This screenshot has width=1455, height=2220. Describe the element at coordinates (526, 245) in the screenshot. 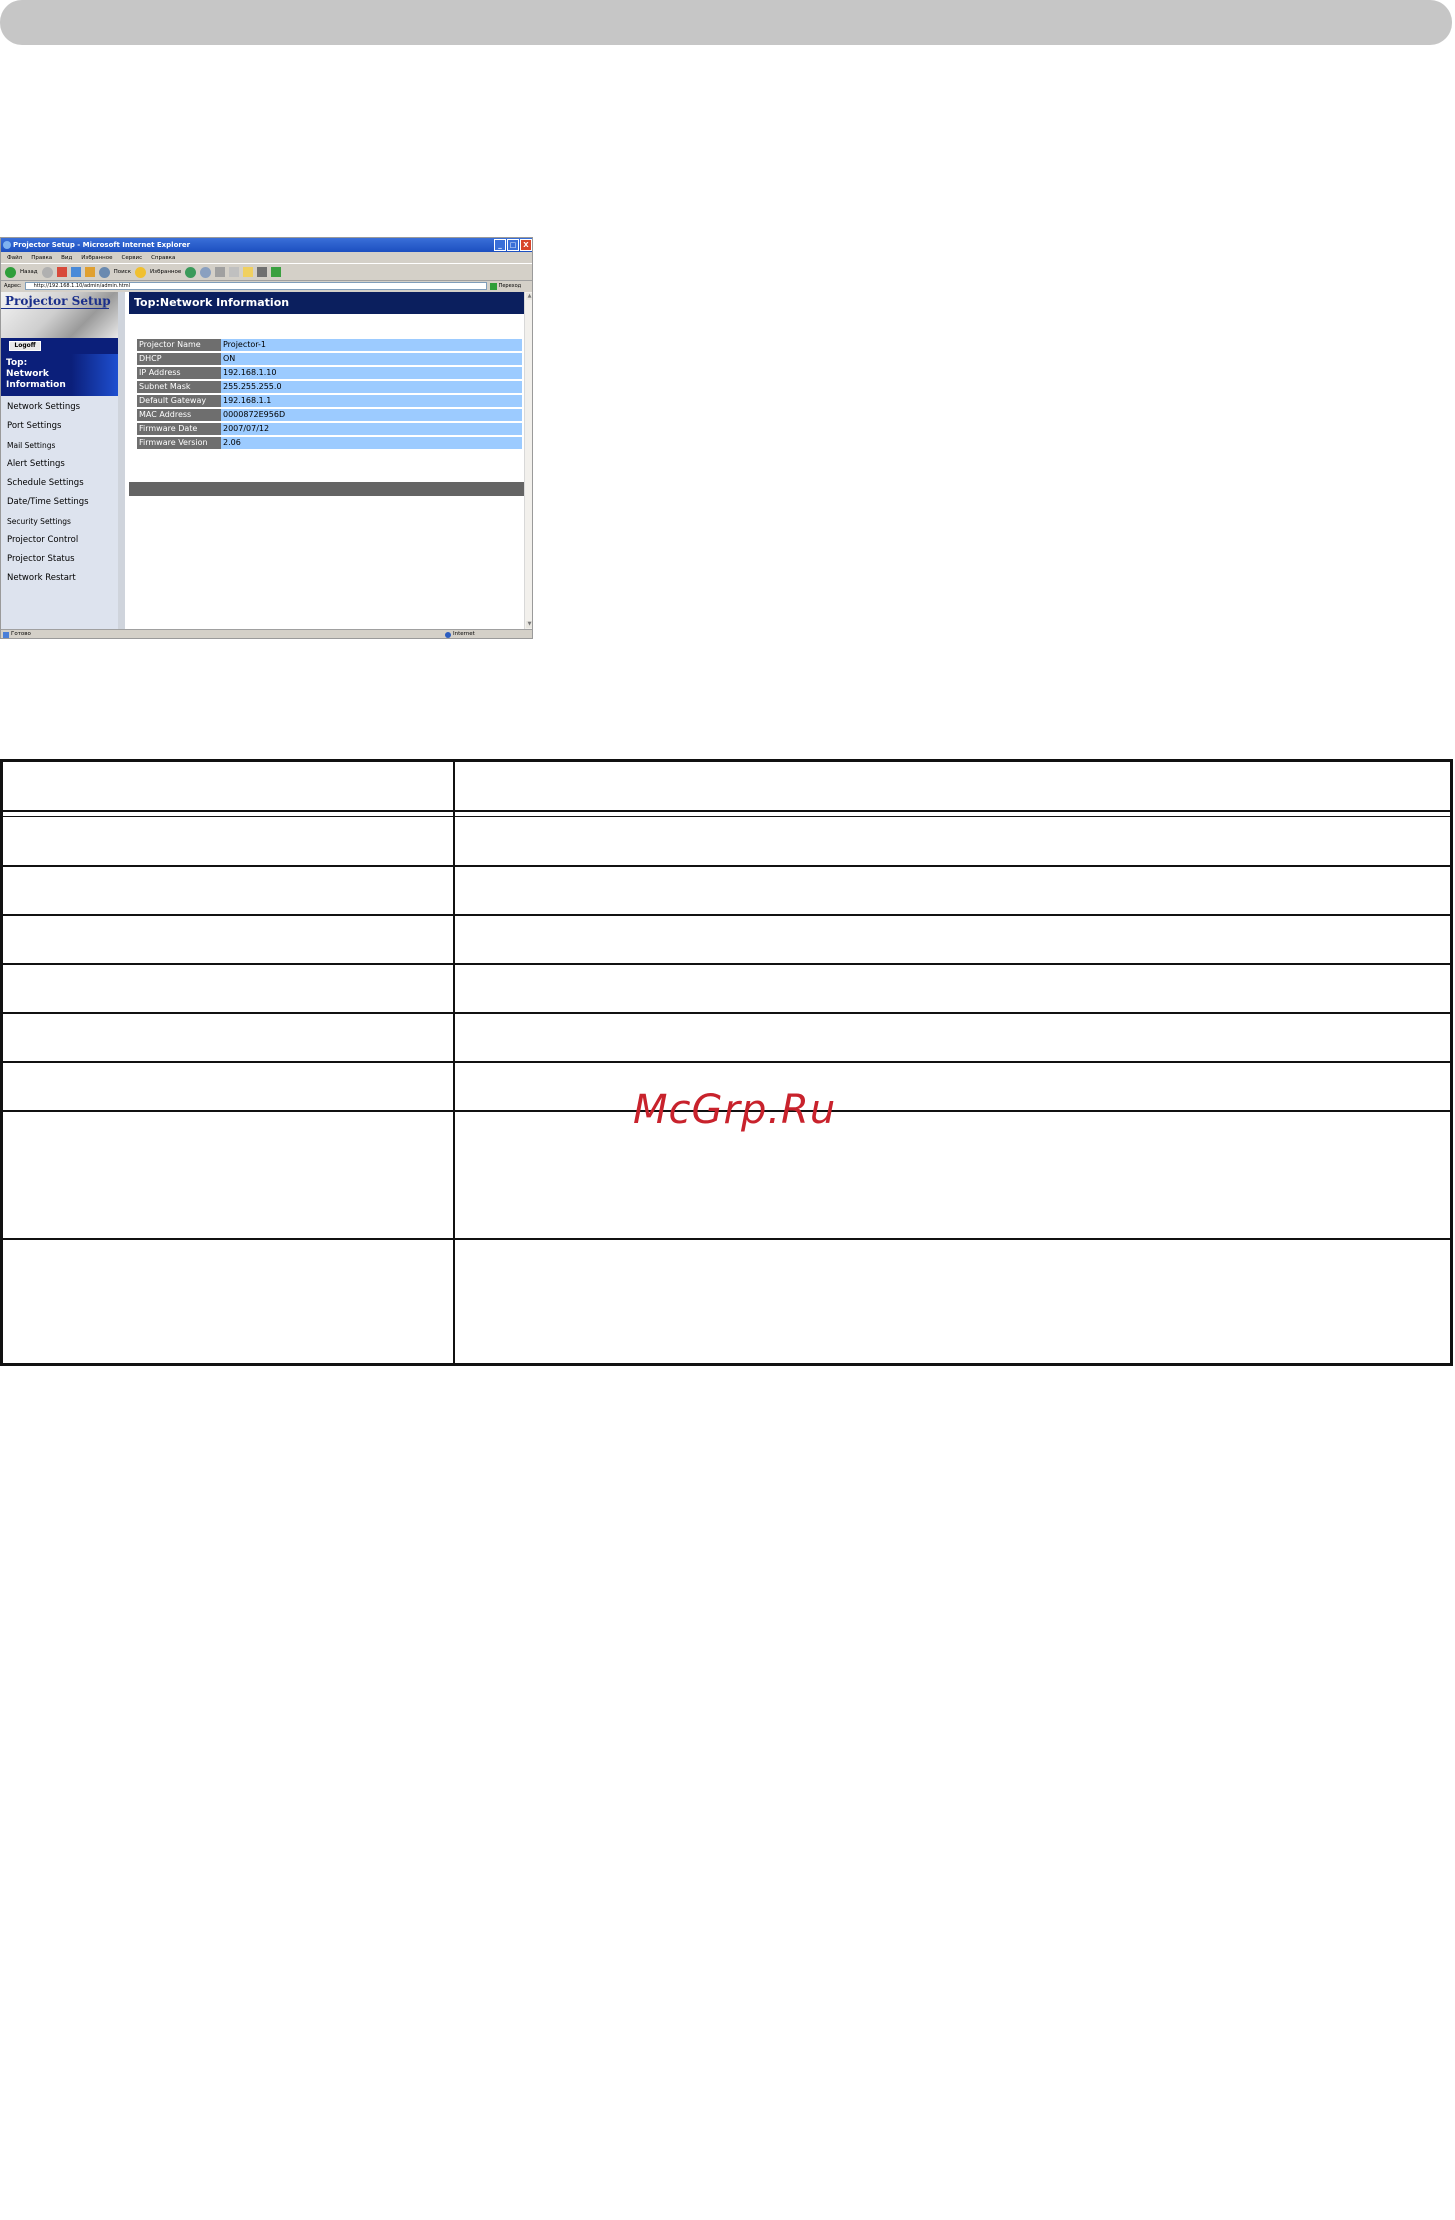

I see `close-button: X` at that location.